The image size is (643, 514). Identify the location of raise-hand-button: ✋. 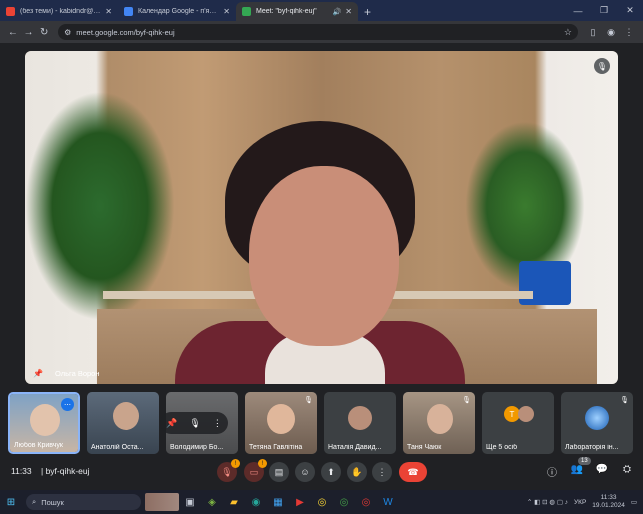
(357, 472).